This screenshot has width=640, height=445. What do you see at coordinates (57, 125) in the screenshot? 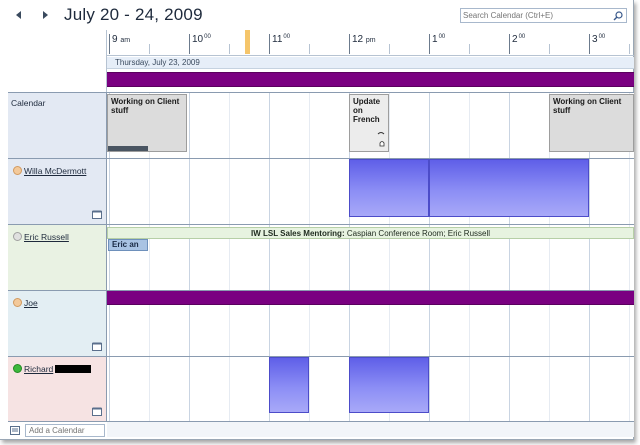
I see `row-label-calendar: Calendar` at bounding box center [57, 125].